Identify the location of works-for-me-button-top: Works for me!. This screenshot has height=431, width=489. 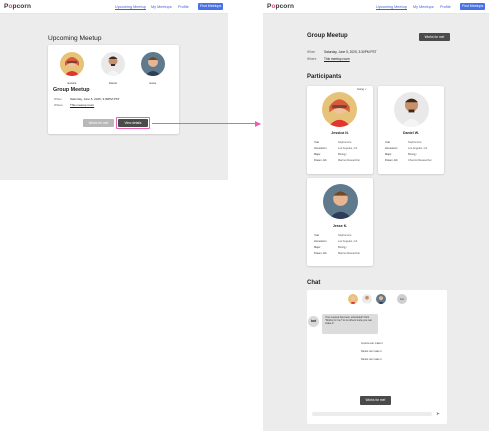
(434, 37).